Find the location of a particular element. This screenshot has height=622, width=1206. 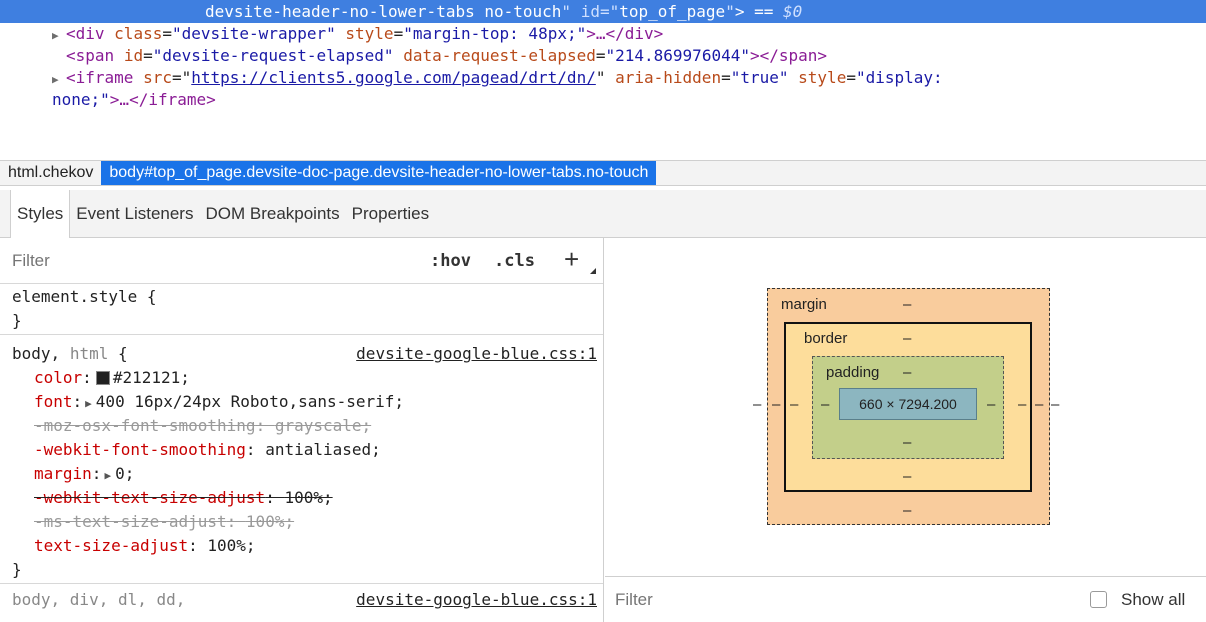

dropdown-corner-icon is located at coordinates (593, 271).